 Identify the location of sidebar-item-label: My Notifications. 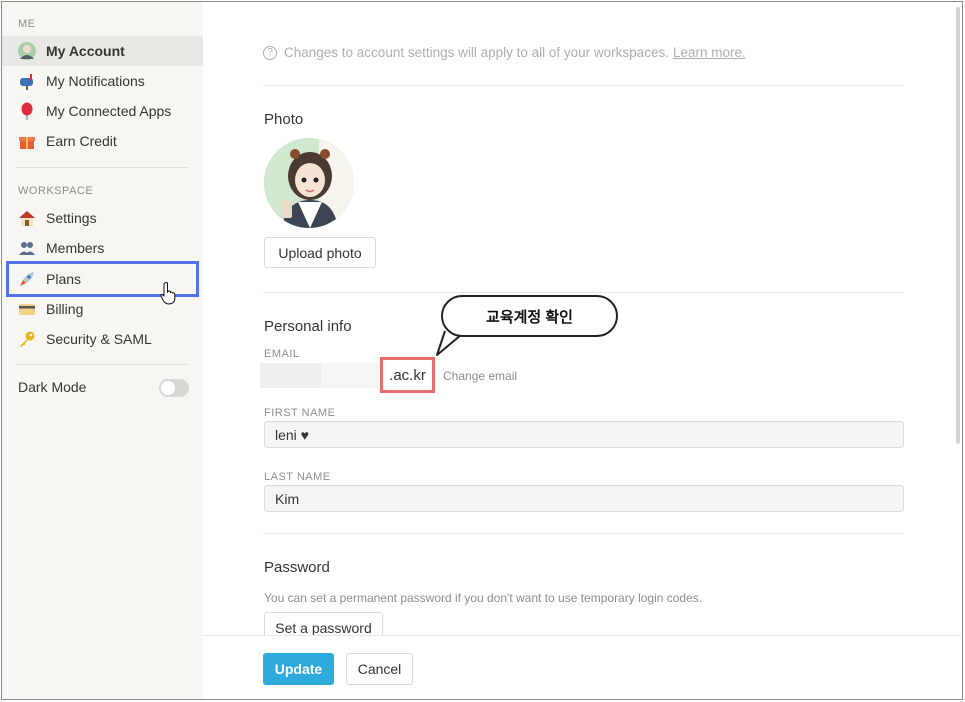
(95, 81).